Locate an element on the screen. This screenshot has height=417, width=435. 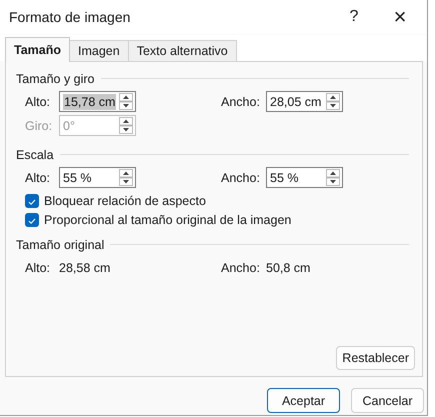
dialog-button: Aceptar is located at coordinates (303, 400).